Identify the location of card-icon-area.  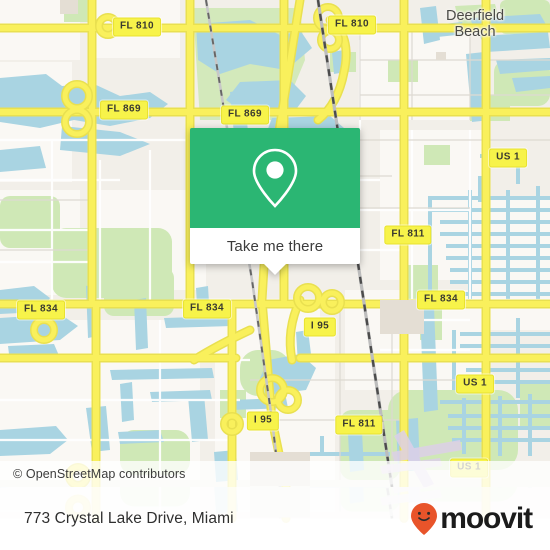
(275, 178).